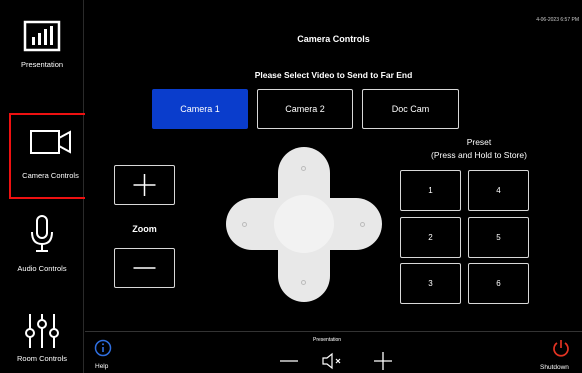 This screenshot has height=373, width=582. What do you see at coordinates (42, 36) in the screenshot?
I see `presentation-chart-icon` at bounding box center [42, 36].